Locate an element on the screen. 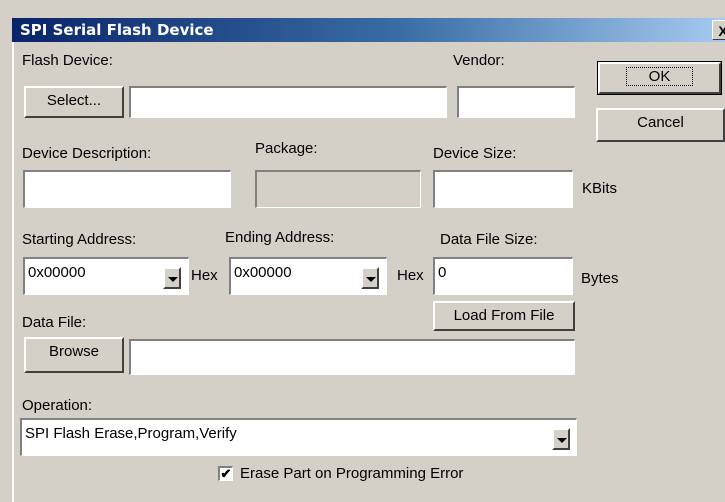  starting-address-label: Starting Address: is located at coordinates (79, 239).